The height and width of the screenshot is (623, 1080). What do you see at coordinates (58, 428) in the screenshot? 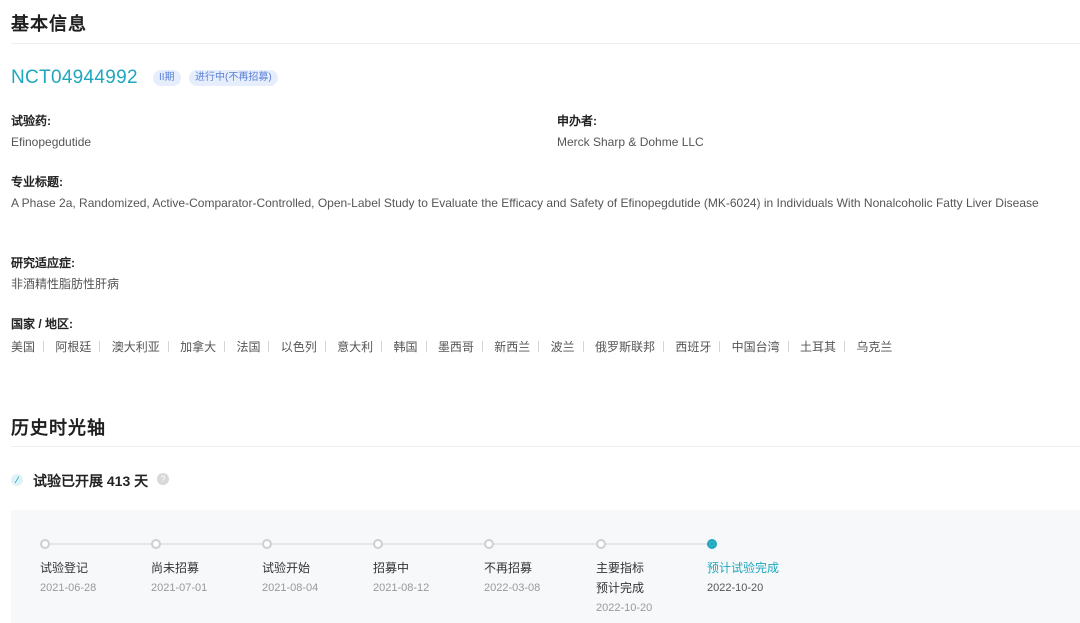
I see `history-title: 历史时光轴` at bounding box center [58, 428].